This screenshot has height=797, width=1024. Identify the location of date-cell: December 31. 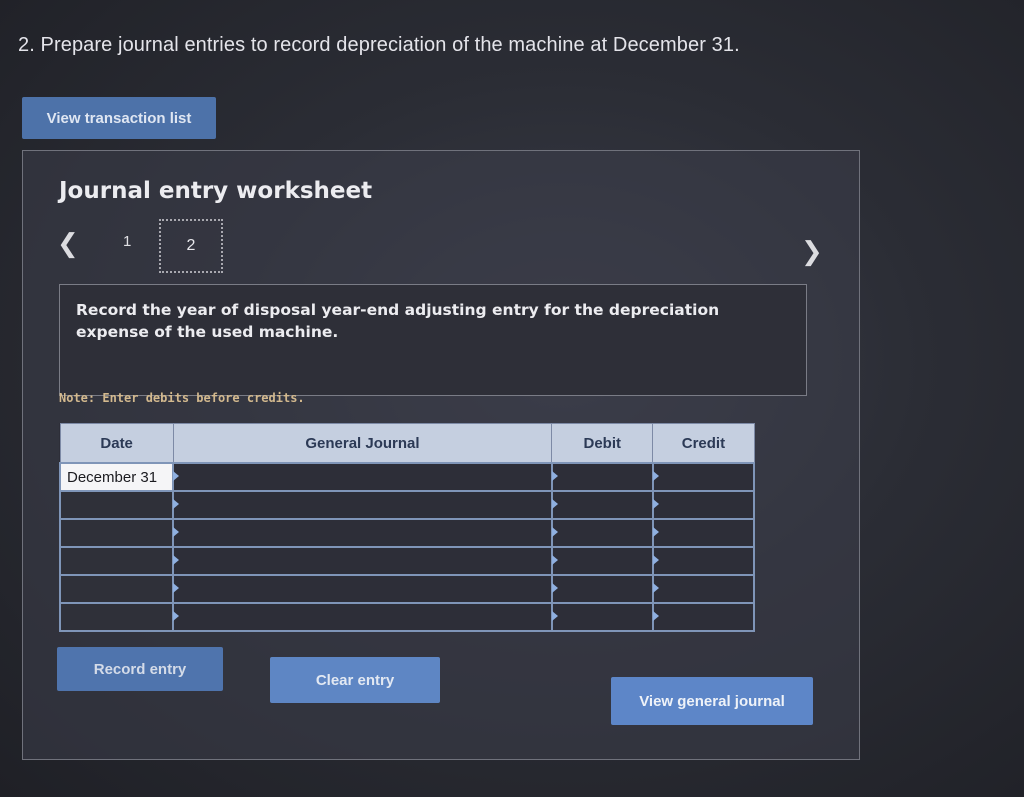
(116, 477).